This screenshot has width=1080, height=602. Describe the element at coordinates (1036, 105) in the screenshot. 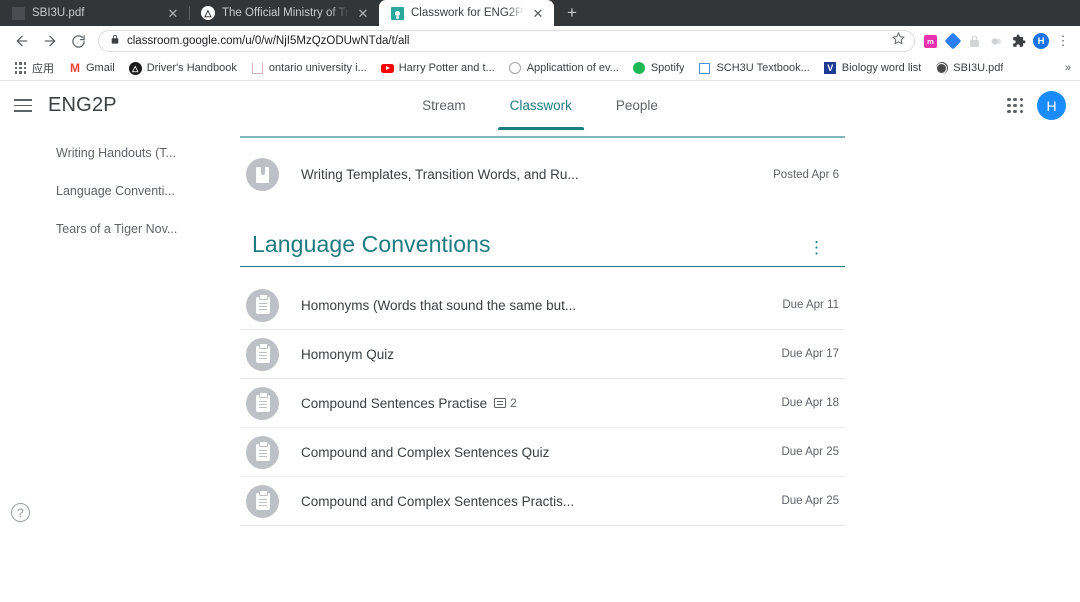

I see `header-actions: H` at that location.